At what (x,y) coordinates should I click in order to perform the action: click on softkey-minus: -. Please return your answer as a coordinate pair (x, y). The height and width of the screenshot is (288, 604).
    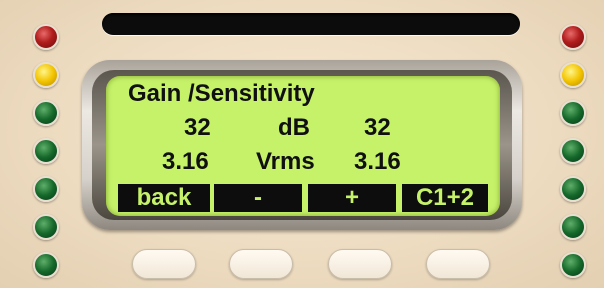
    Looking at the image, I should click on (258, 198).